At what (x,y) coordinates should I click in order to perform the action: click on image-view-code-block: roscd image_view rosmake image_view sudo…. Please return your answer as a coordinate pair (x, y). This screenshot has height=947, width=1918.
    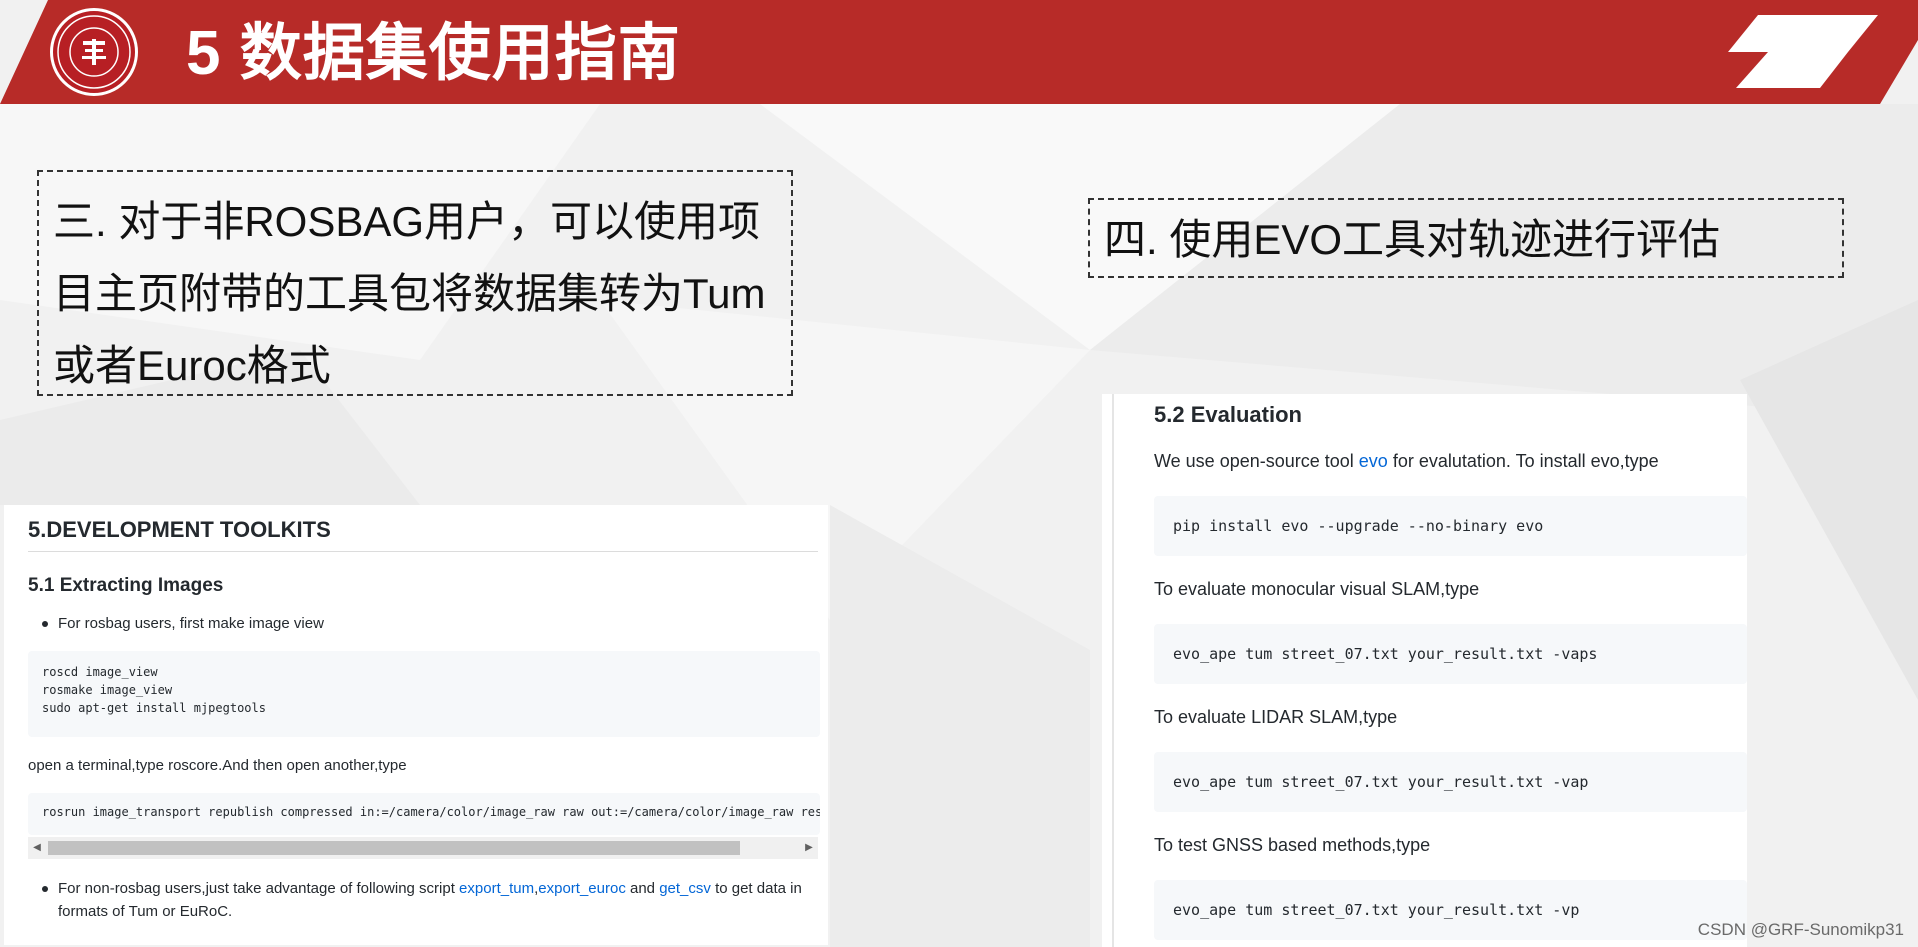
    Looking at the image, I should click on (424, 694).